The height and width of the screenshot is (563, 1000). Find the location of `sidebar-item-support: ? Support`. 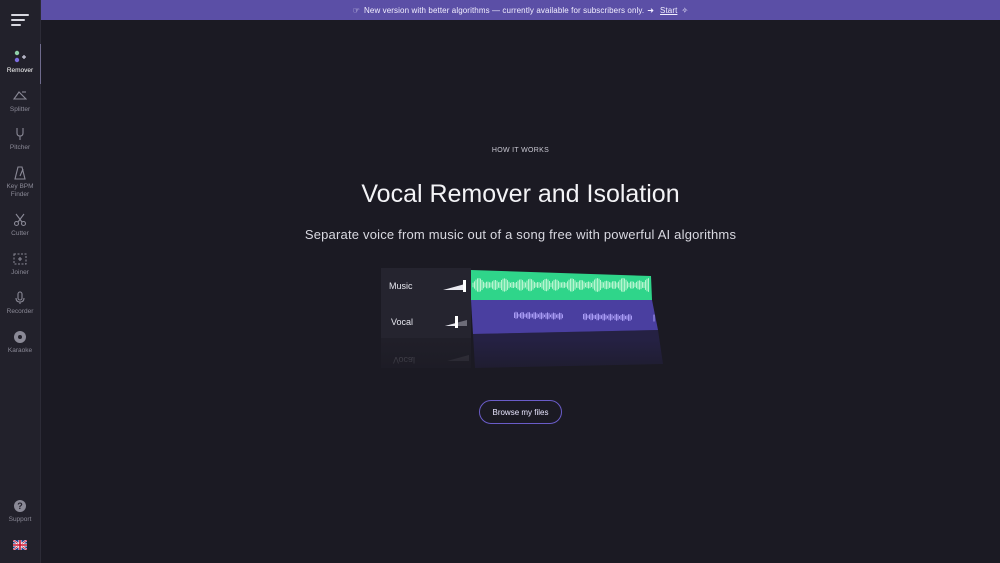

sidebar-item-support: ? Support is located at coordinates (20, 511).